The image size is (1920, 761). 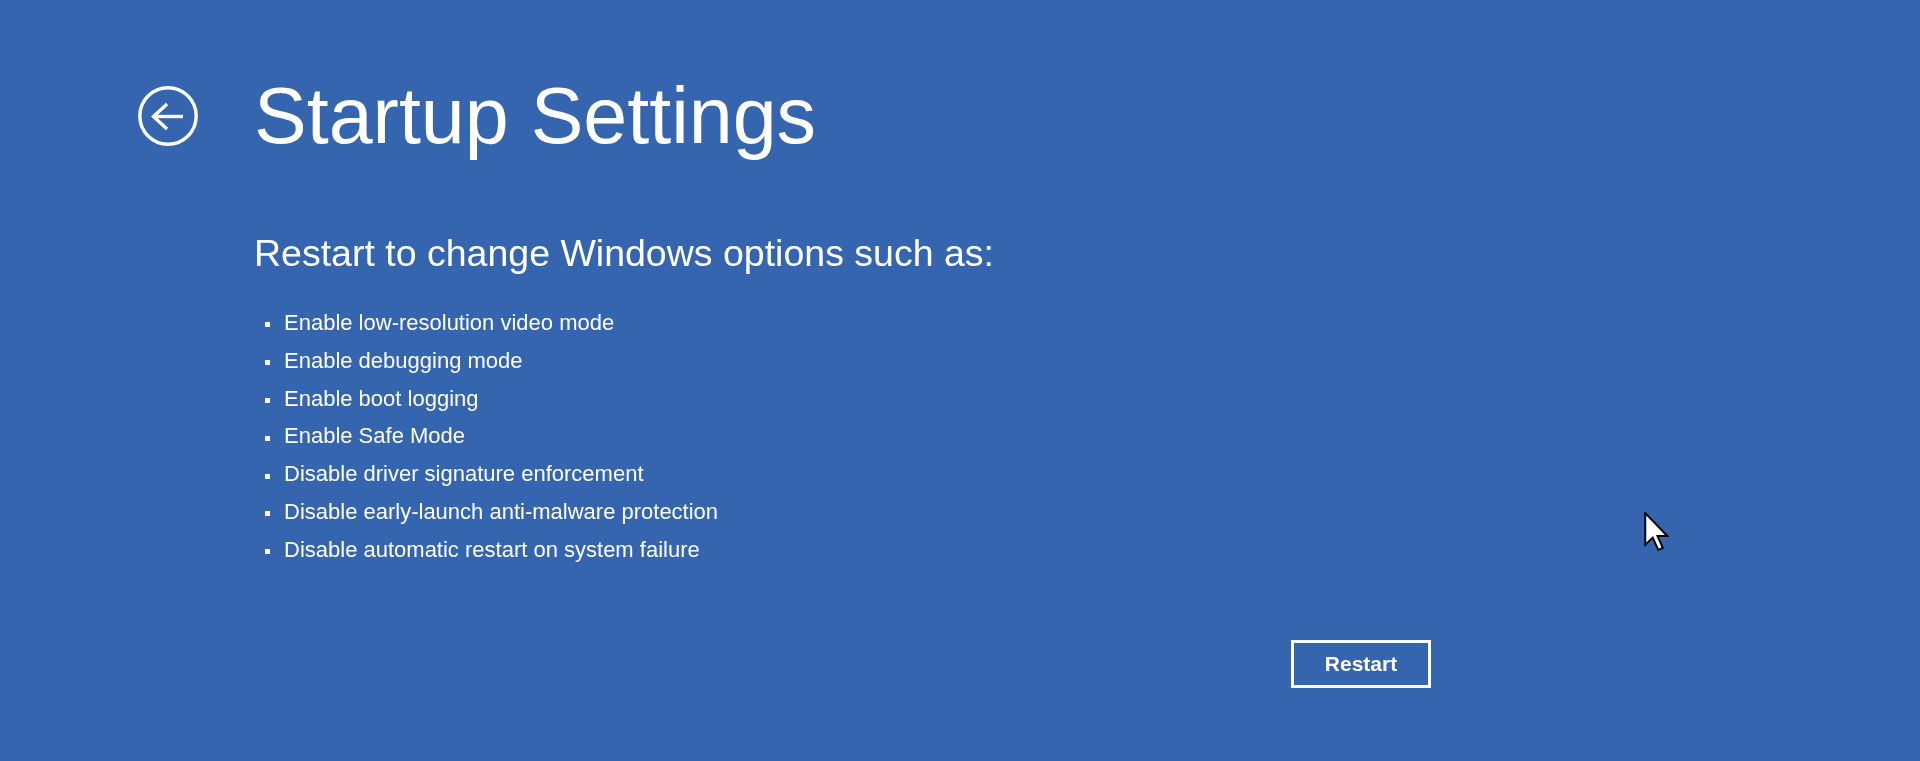 What do you see at coordinates (624, 253) in the screenshot?
I see `intro-text: Restart to change Windows options such as:` at bounding box center [624, 253].